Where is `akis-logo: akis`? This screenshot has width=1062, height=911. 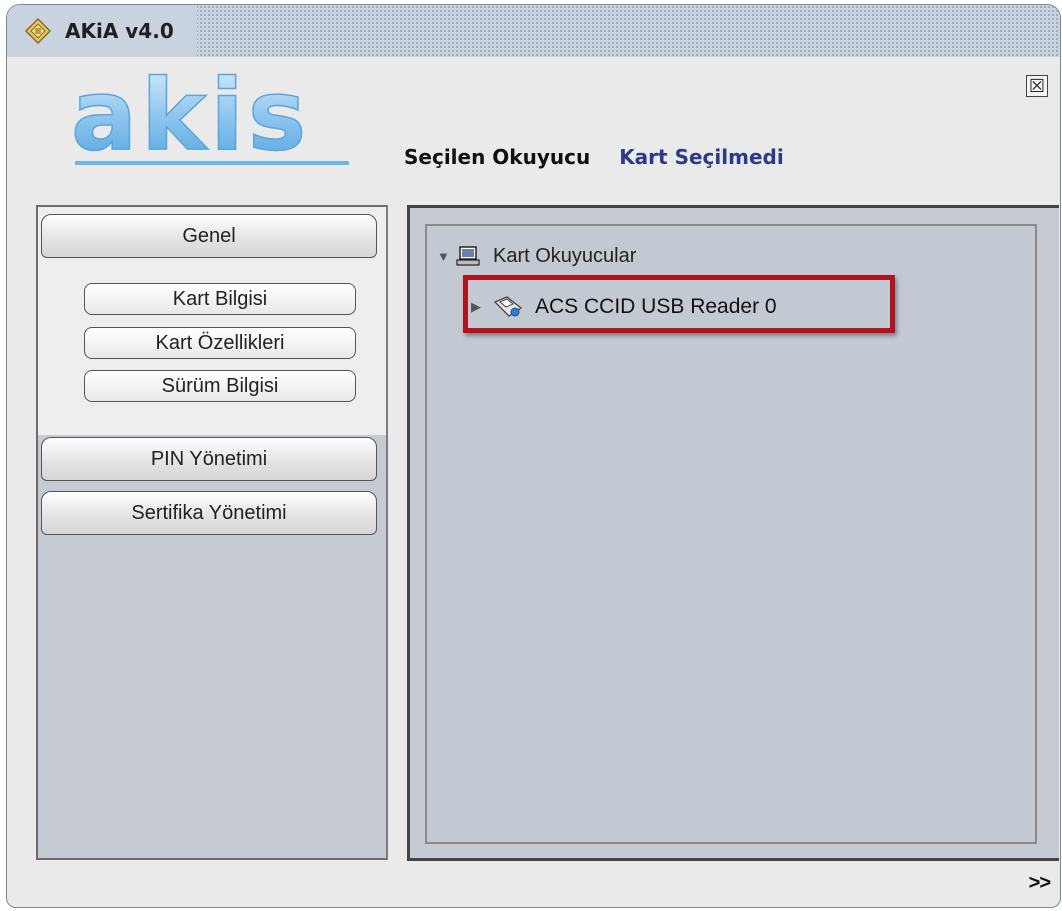 akis-logo: akis is located at coordinates (209, 120).